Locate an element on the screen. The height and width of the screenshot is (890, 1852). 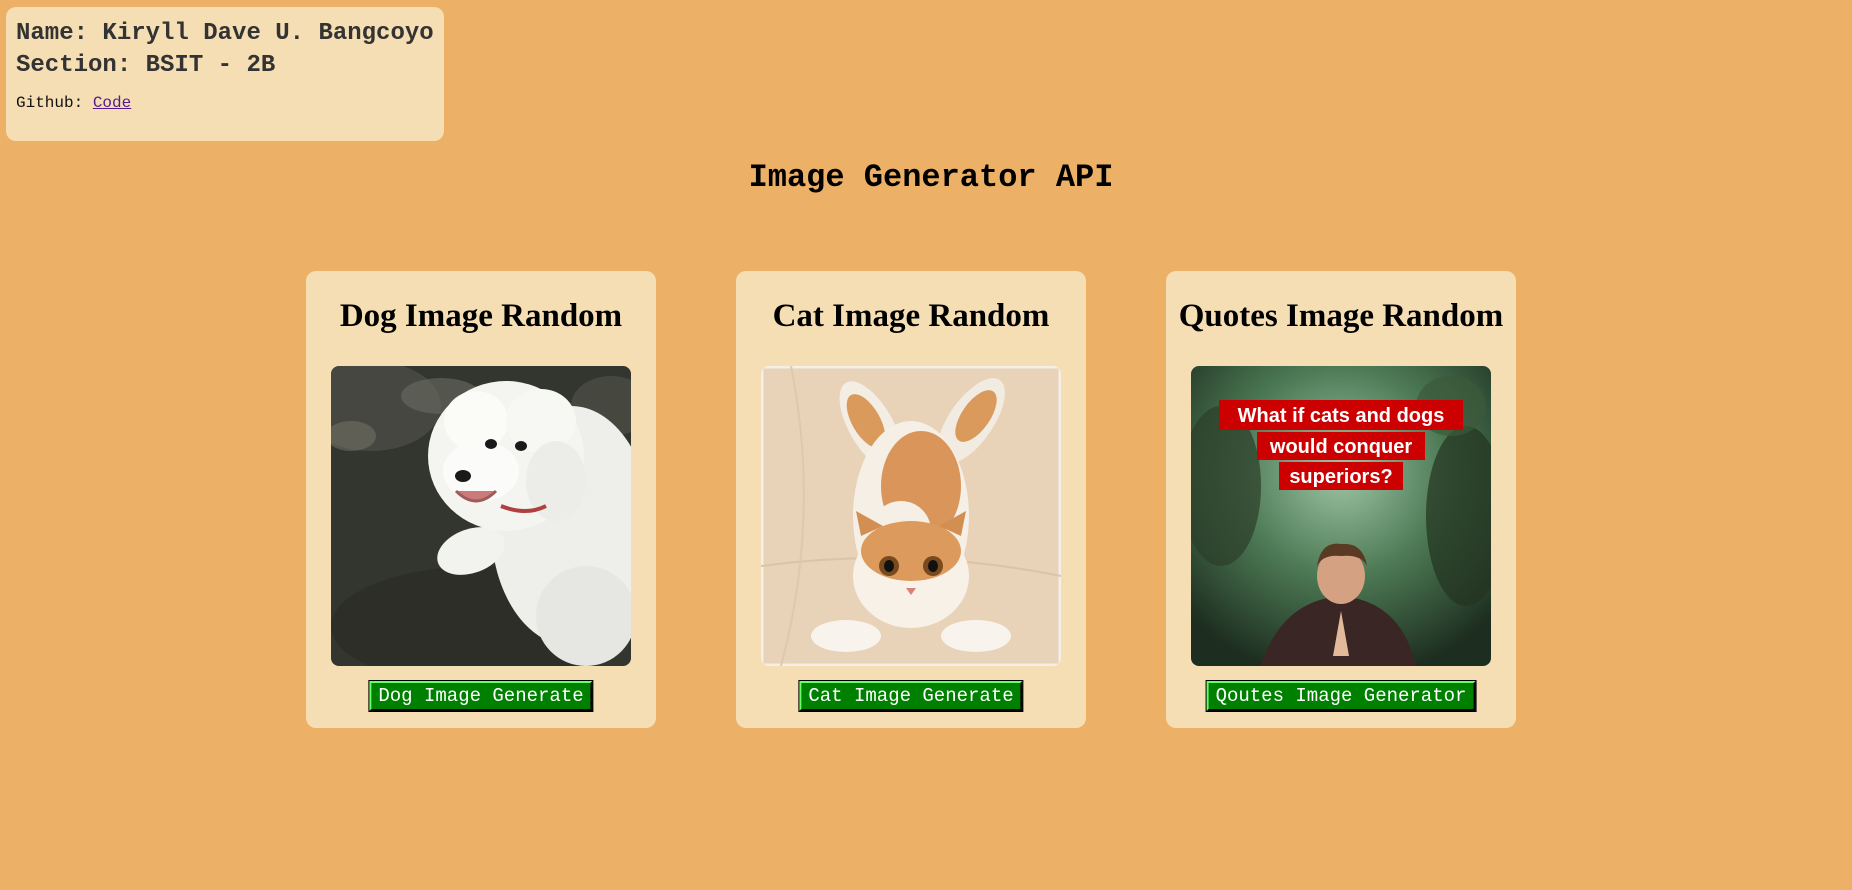
dog-card-title: Dog Image Random is located at coordinates (481, 316).